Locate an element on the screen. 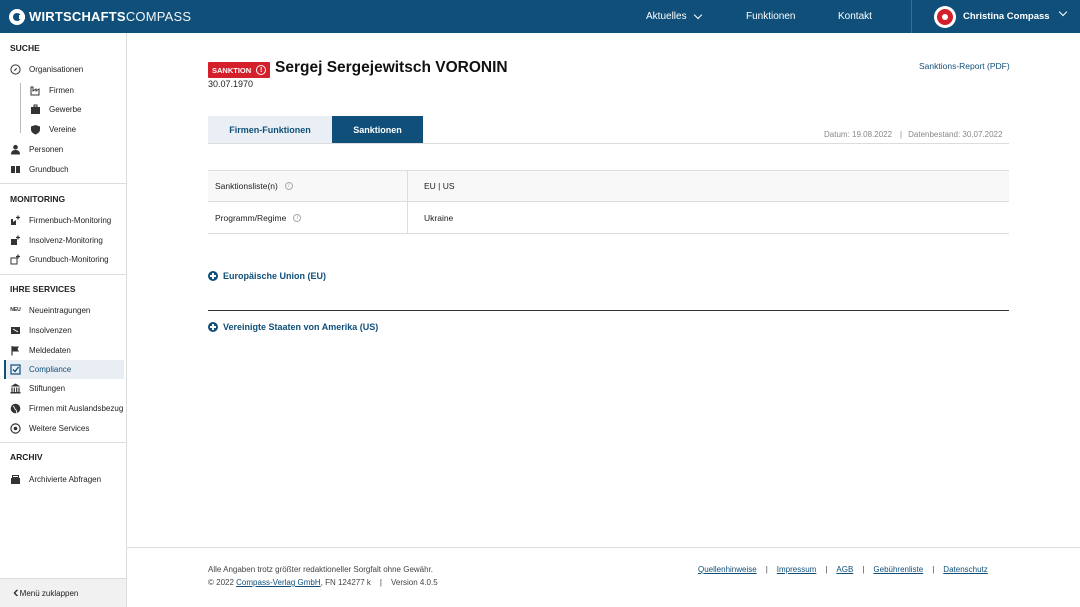 The image size is (1080, 607). footer-link-gebuehrenliste: Gebührenliste is located at coordinates (898, 569).